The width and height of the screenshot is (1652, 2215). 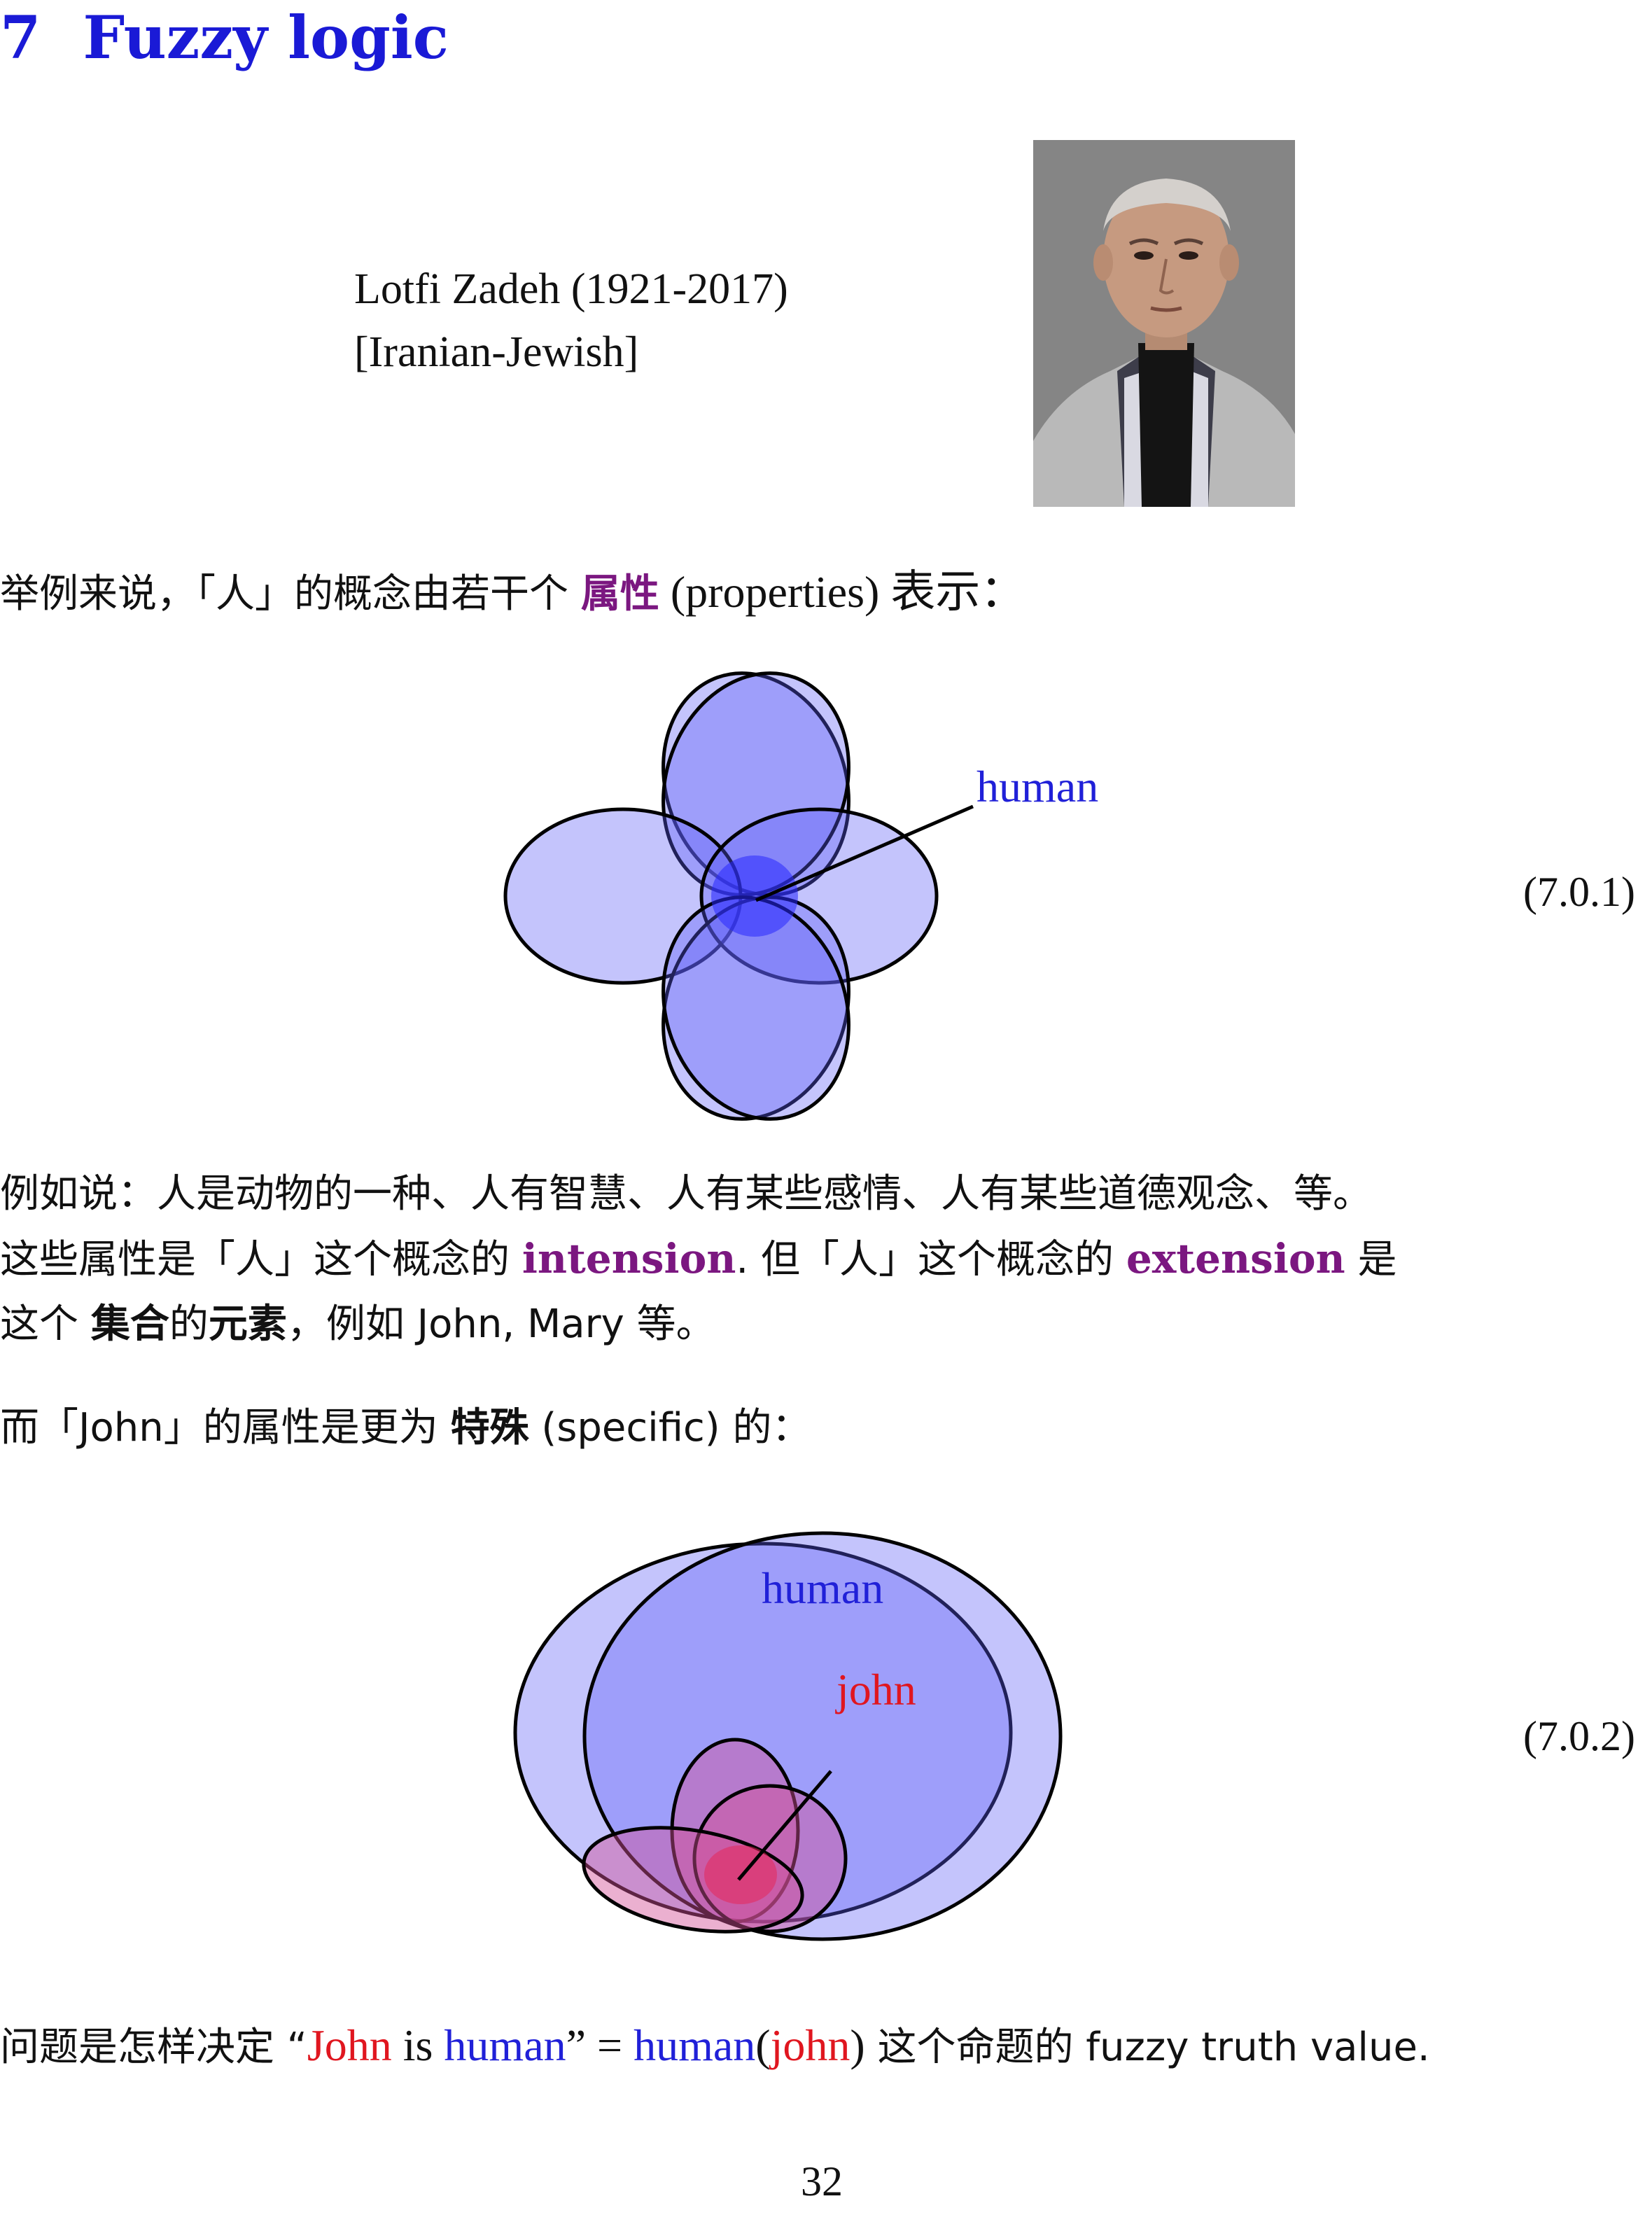 I want to click on portrait-photo, so click(x=1164, y=323).